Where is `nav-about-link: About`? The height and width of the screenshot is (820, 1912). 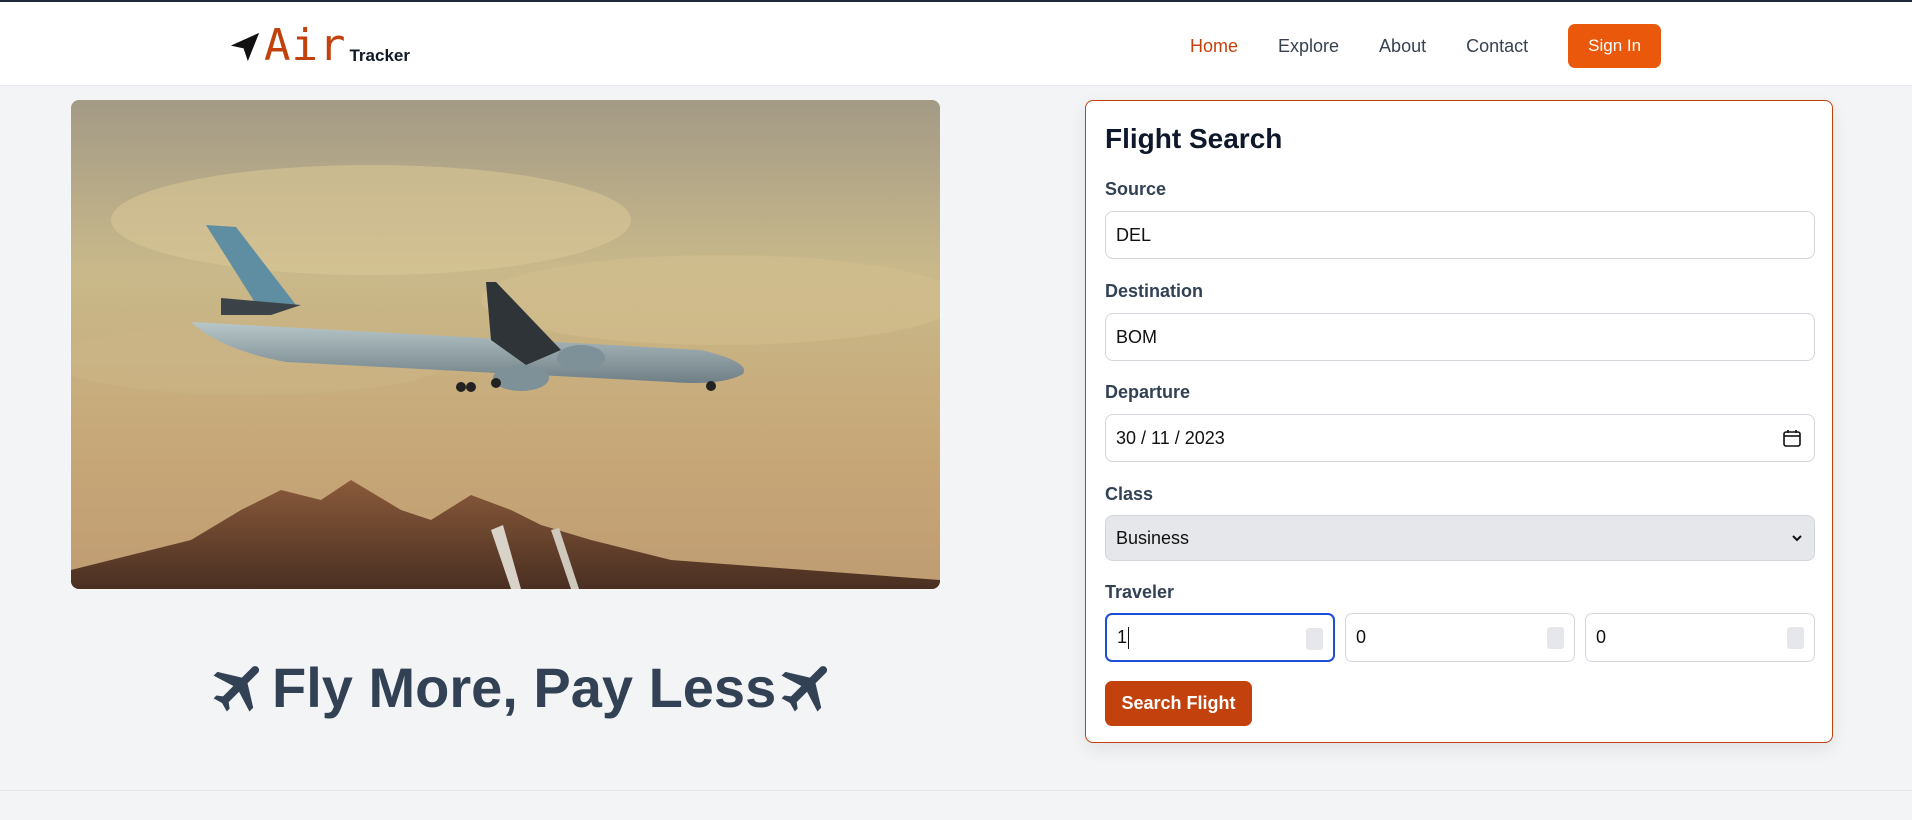 nav-about-link: About is located at coordinates (1402, 46).